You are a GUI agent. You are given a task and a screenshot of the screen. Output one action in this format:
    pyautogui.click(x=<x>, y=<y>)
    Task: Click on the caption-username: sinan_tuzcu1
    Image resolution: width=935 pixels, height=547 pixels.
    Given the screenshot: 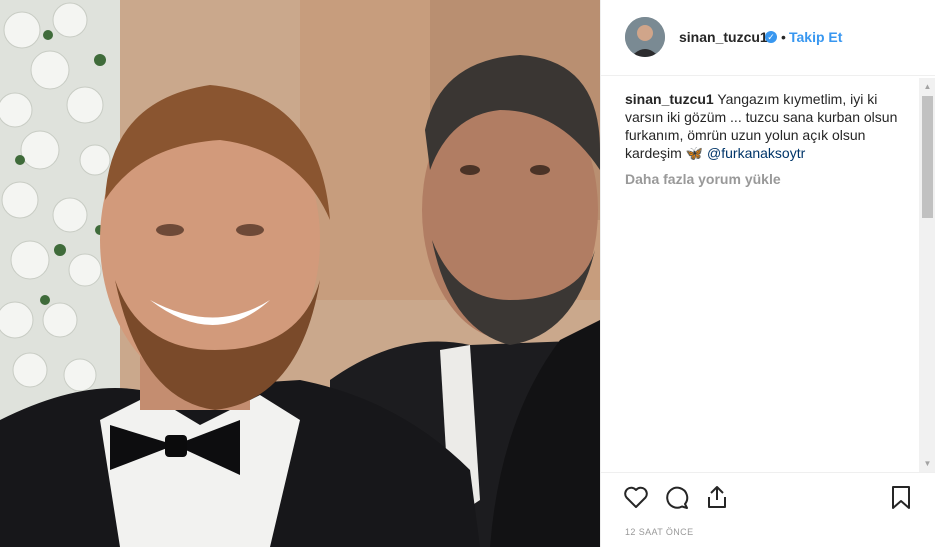 What is the action you would take?
    pyautogui.click(x=669, y=99)
    